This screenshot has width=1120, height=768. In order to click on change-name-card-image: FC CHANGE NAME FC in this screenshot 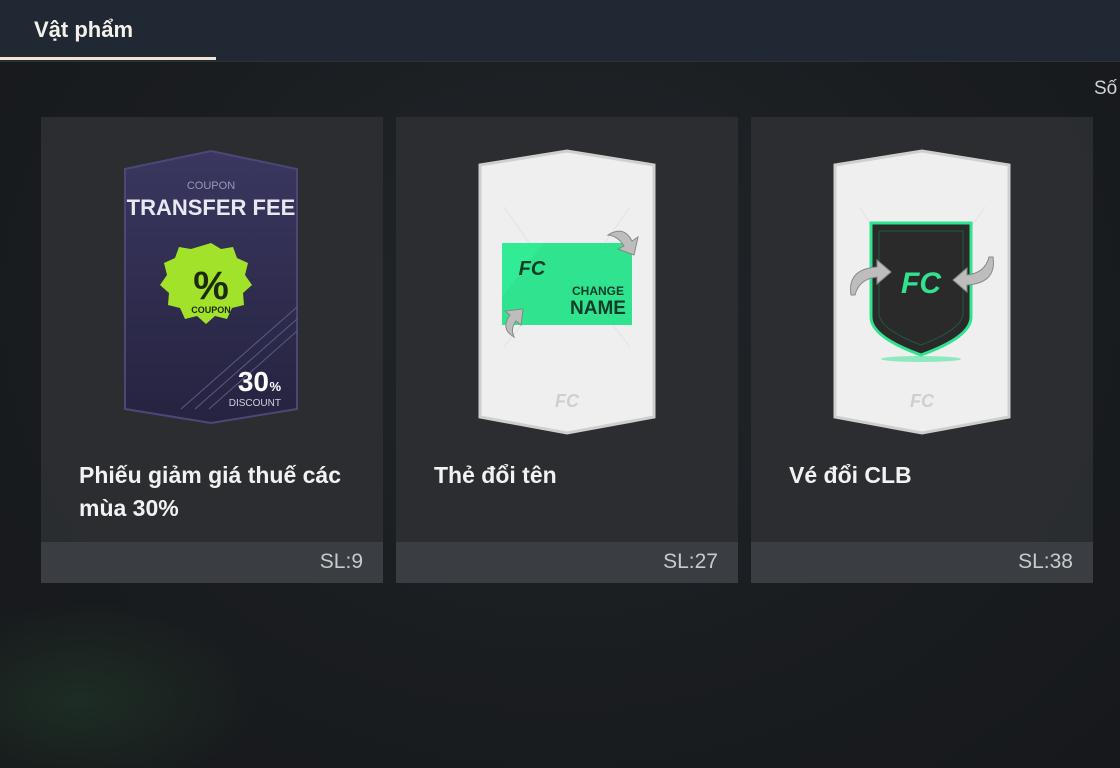, I will do `click(567, 292)`.